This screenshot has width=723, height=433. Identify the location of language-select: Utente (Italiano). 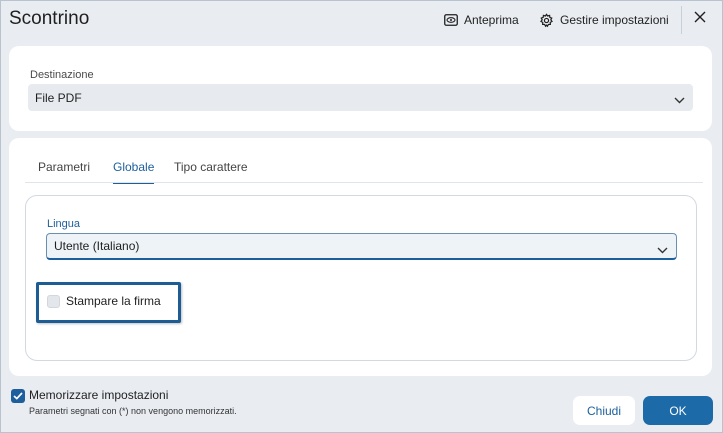
(361, 246).